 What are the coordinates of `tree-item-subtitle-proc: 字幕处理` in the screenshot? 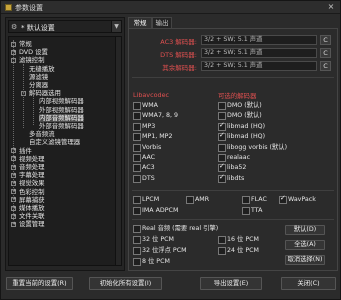 It's located at (32, 175).